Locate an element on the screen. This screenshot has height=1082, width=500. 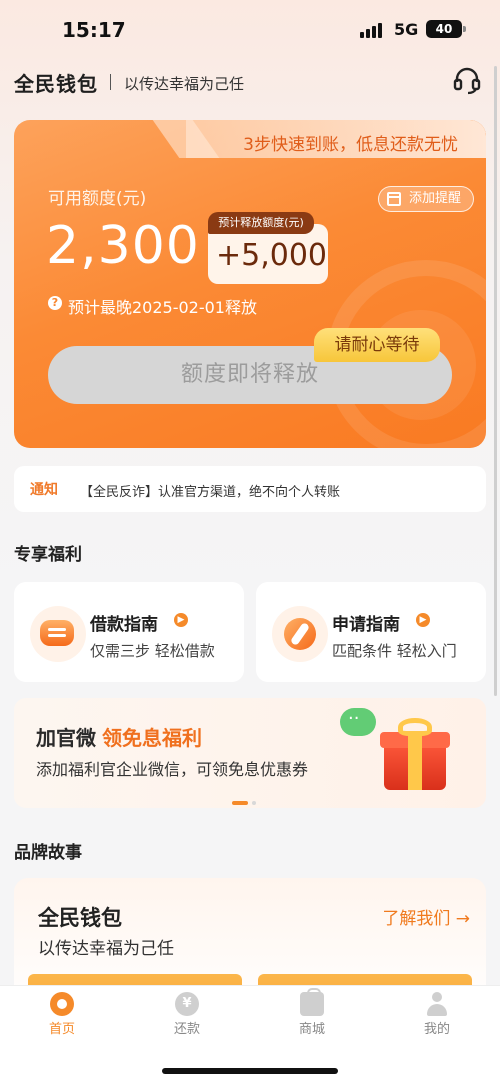
quota-label: 可用额度(元) is located at coordinates (97, 199).